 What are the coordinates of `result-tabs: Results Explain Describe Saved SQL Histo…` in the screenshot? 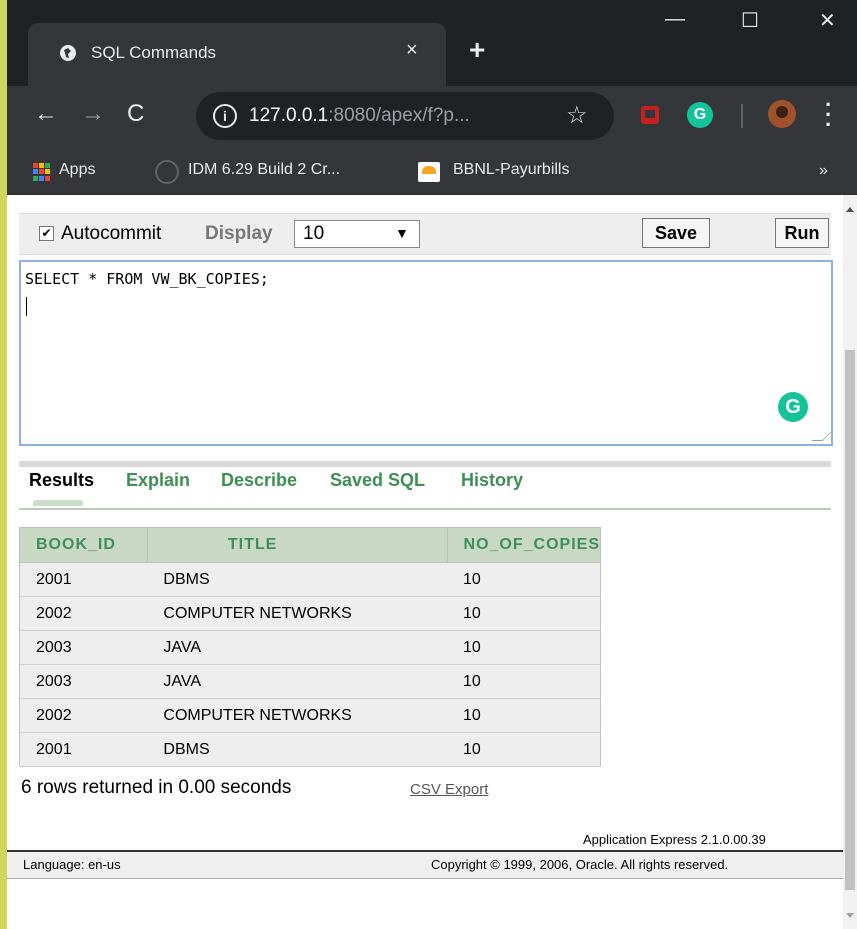 It's located at (425, 490).